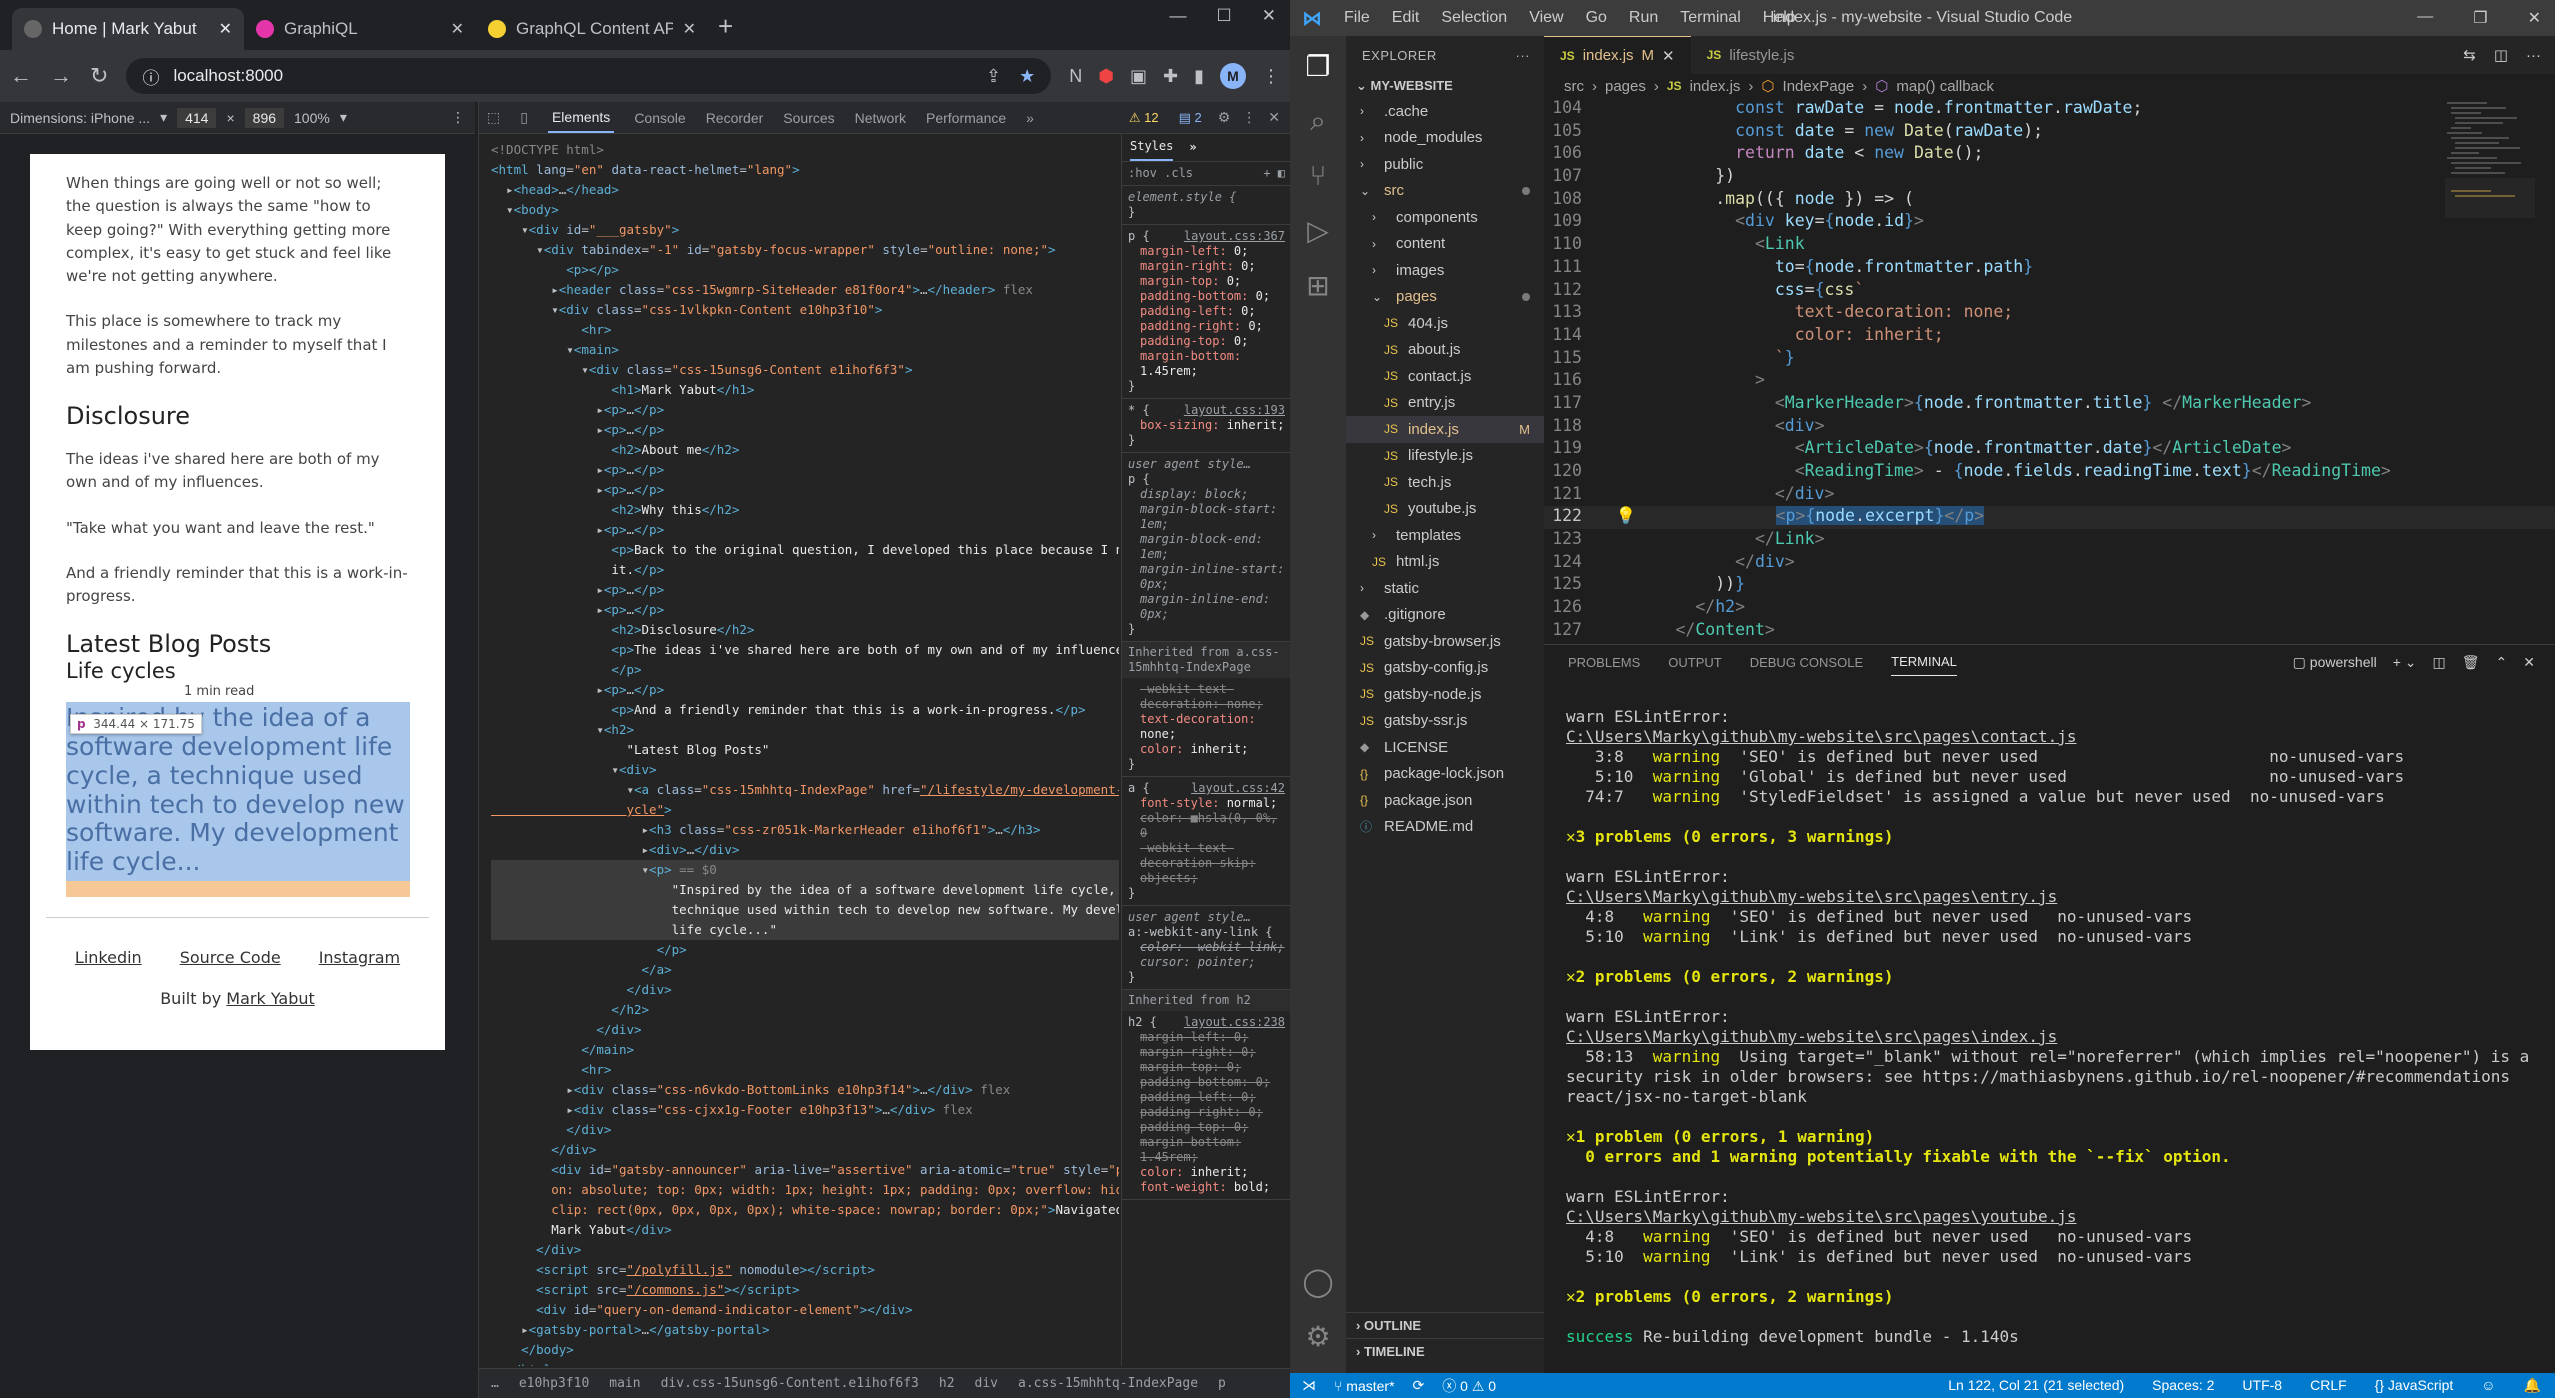 Image resolution: width=2555 pixels, height=1398 pixels. Describe the element at coordinates (524, 117) in the screenshot. I see `device-toggle-icon: ▯` at that location.